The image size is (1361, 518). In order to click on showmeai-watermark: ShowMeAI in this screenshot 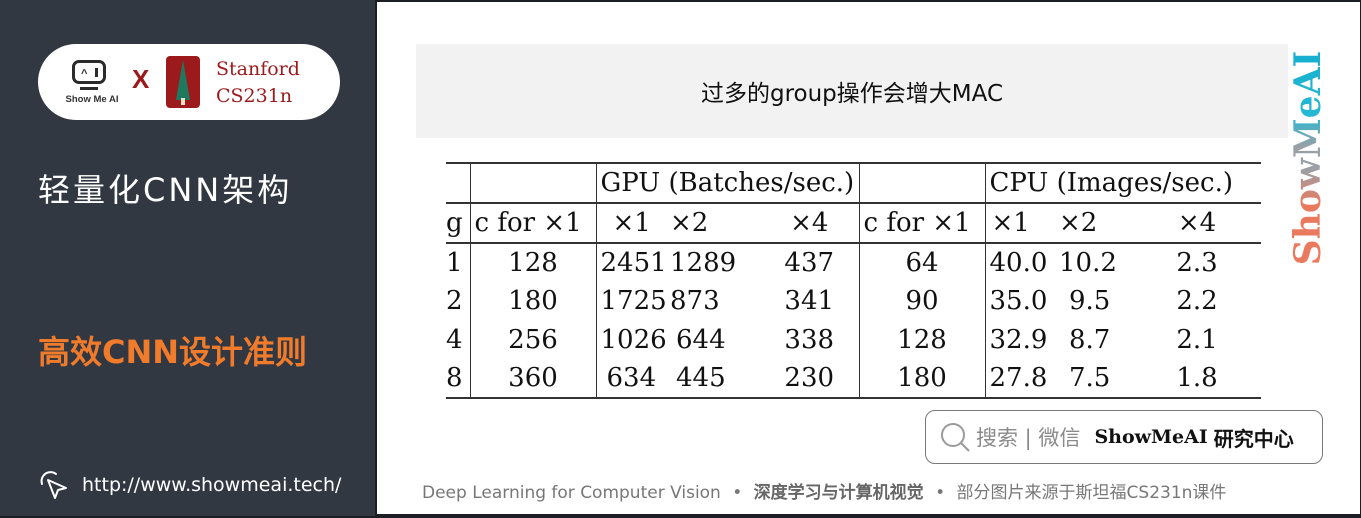, I will do `click(1308, 158)`.